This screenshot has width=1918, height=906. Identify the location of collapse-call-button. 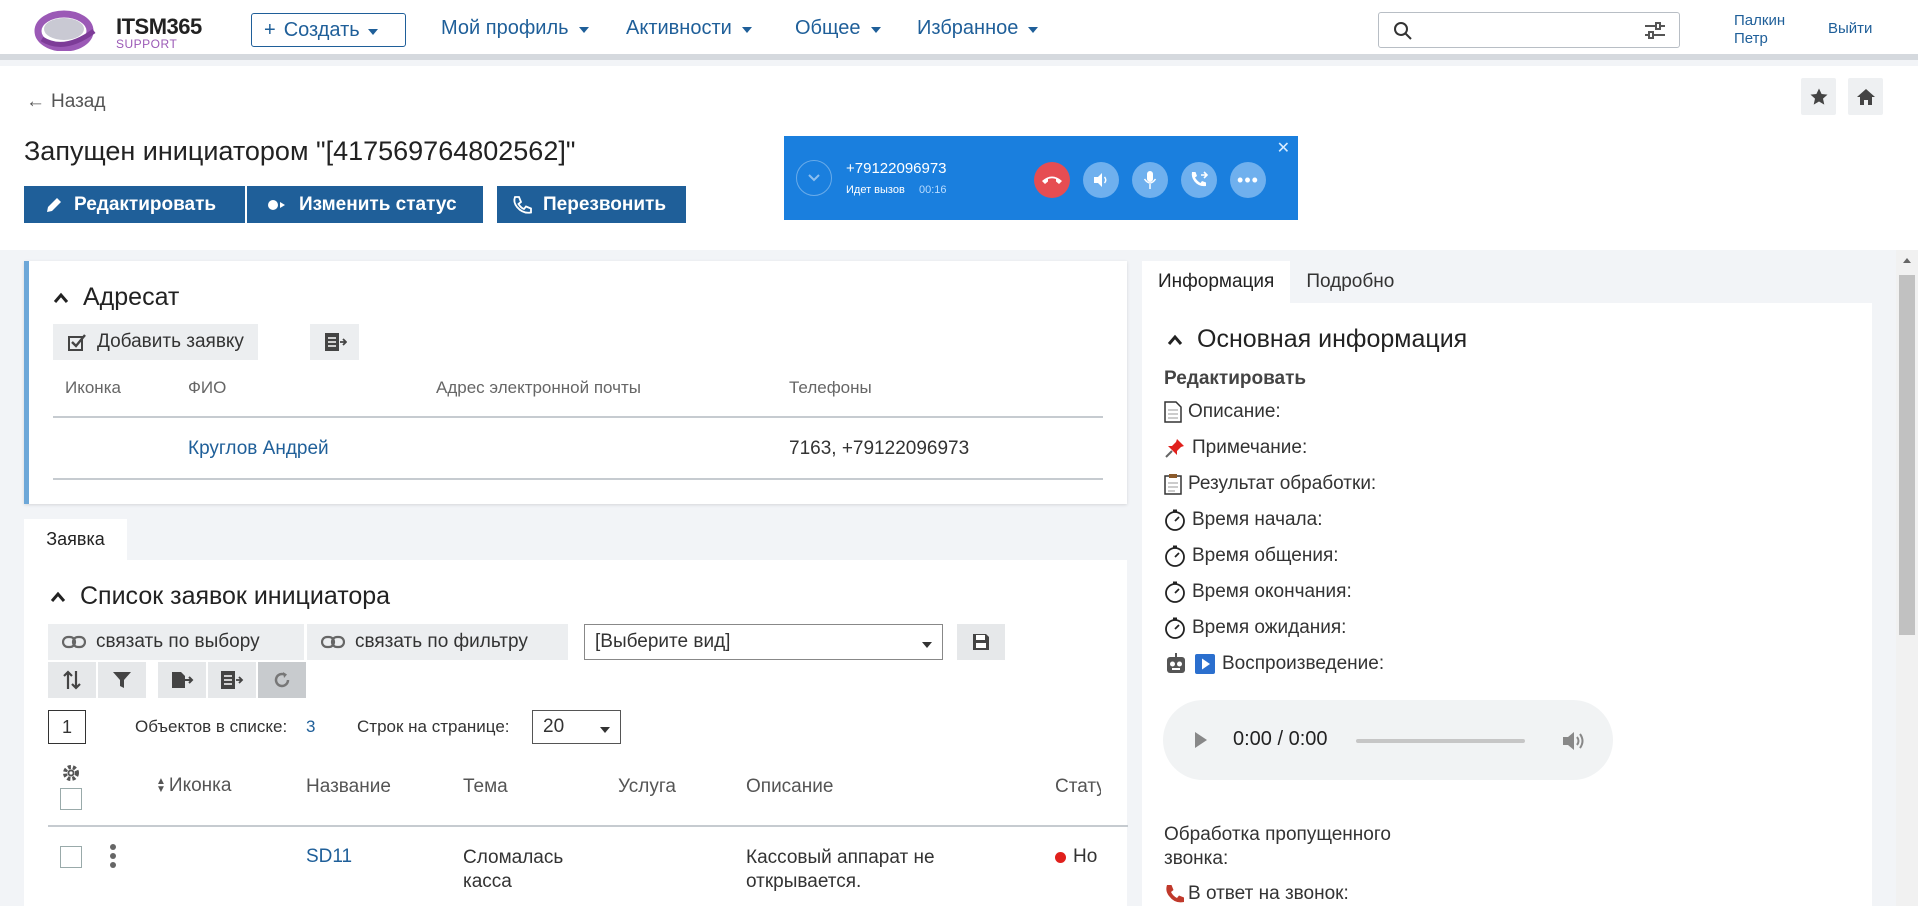
(814, 178).